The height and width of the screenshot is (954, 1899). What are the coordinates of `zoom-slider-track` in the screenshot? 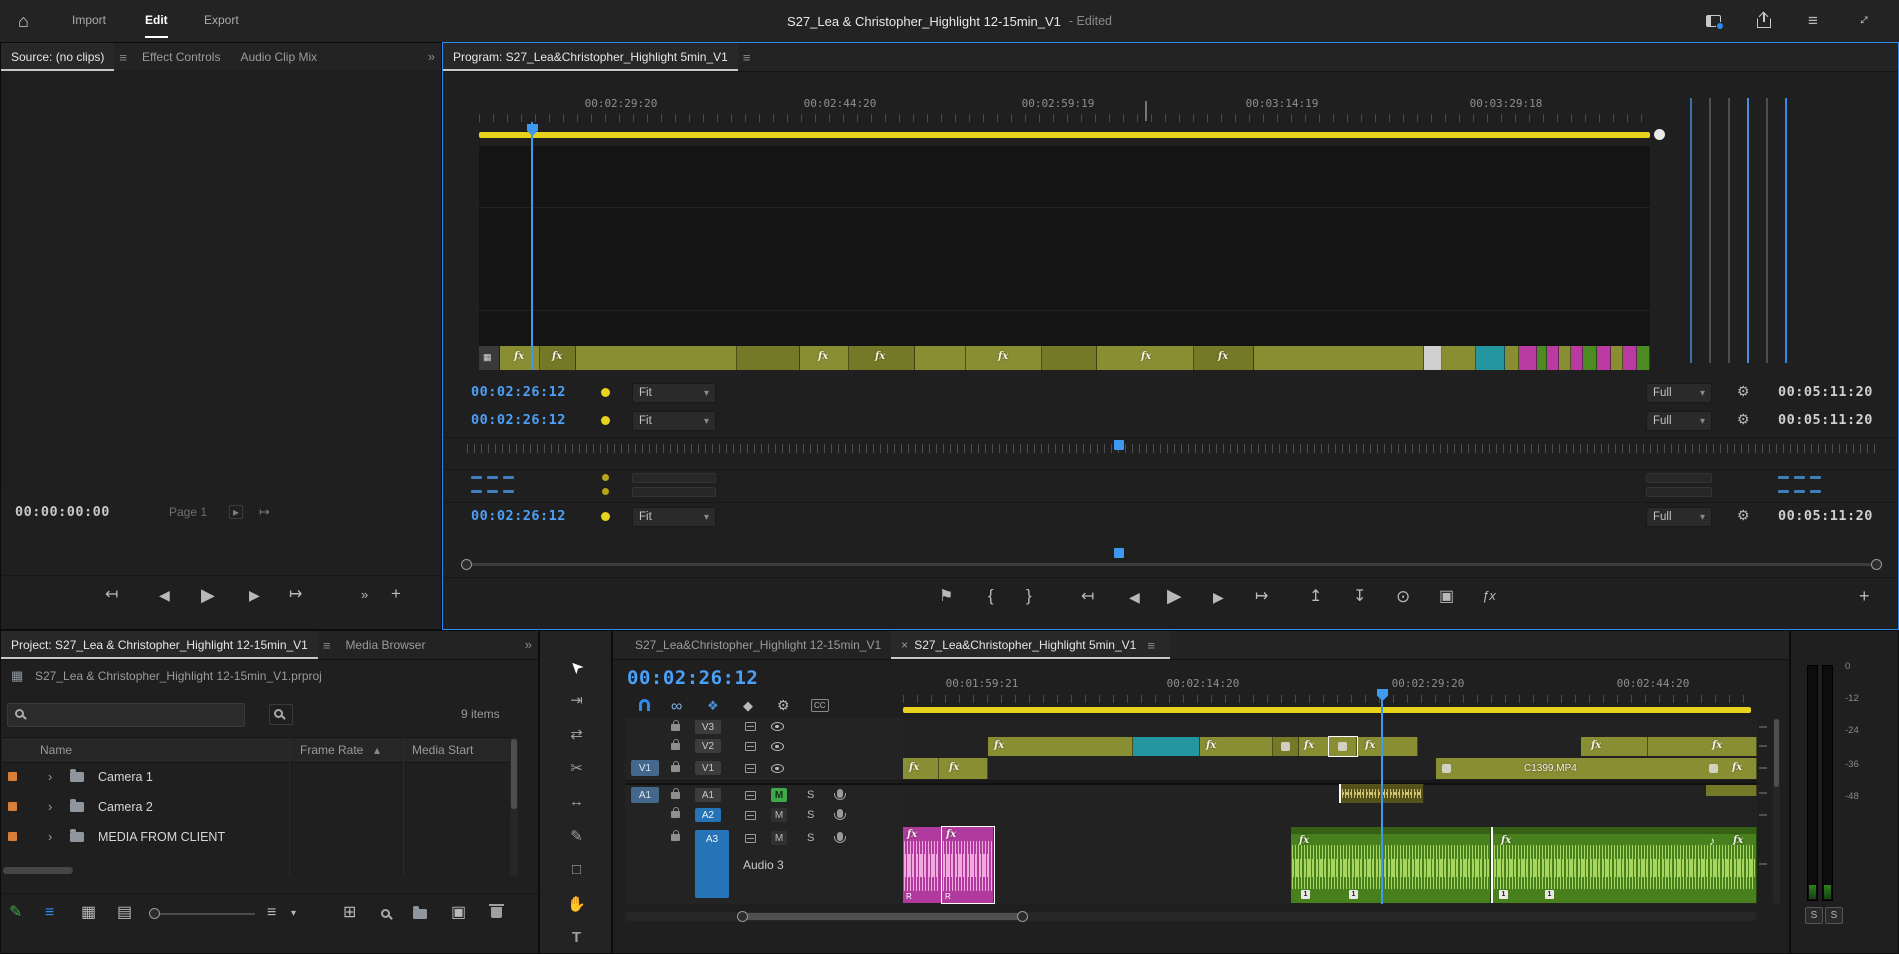 It's located at (203, 914).